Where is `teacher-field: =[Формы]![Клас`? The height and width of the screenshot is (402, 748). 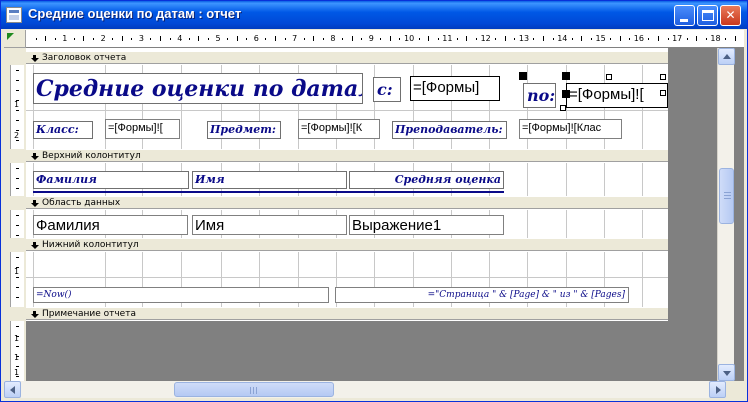 teacher-field: =[Формы]![Клас is located at coordinates (570, 129).